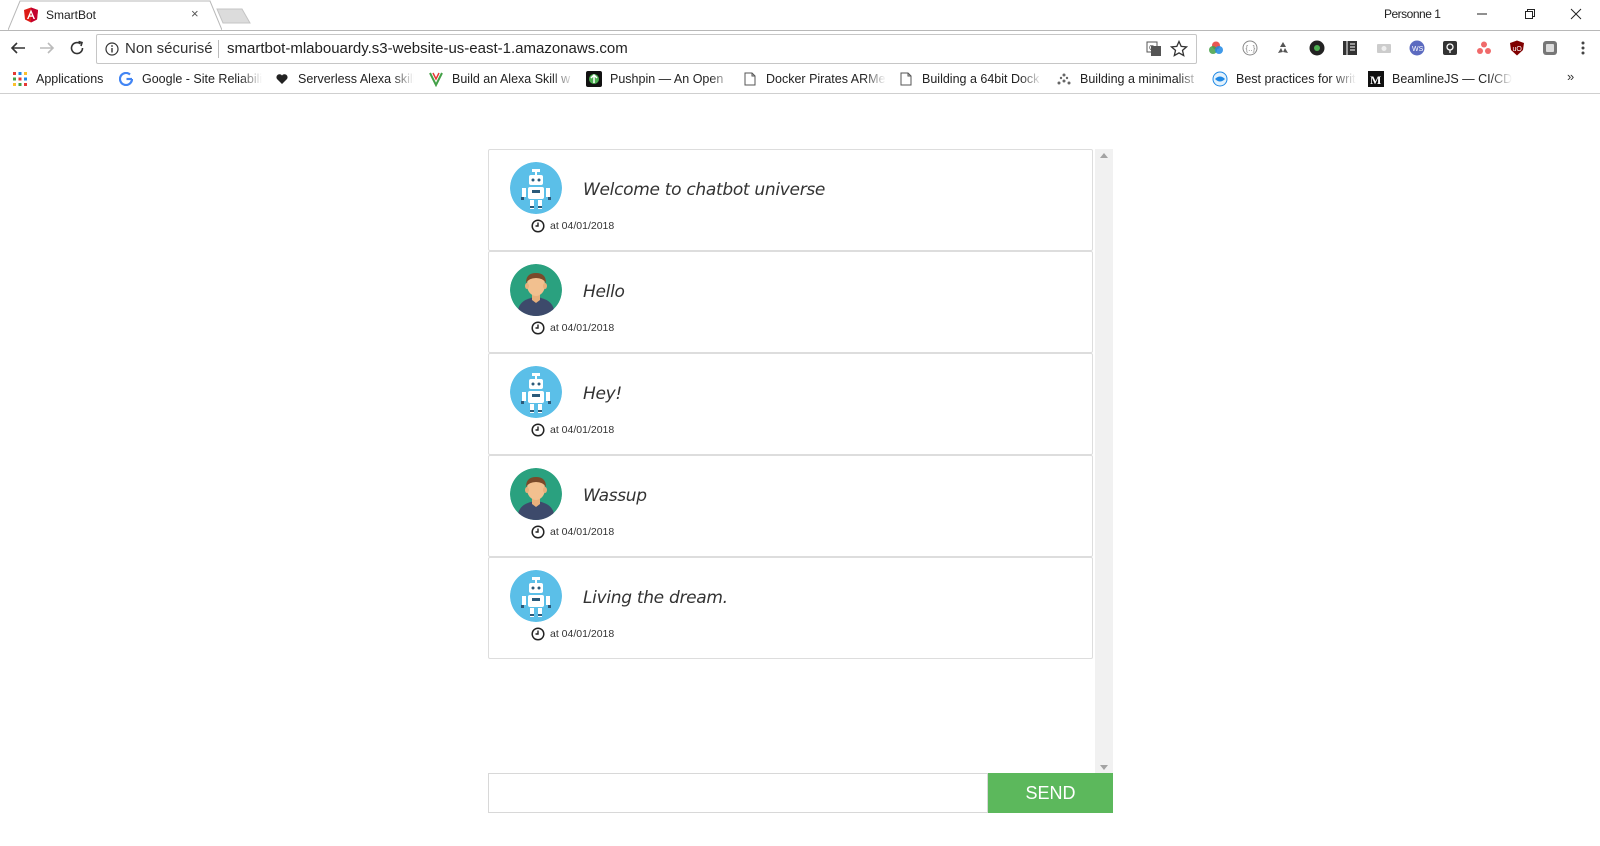  Describe the element at coordinates (234, 16) in the screenshot. I see `new-tab-button` at that location.